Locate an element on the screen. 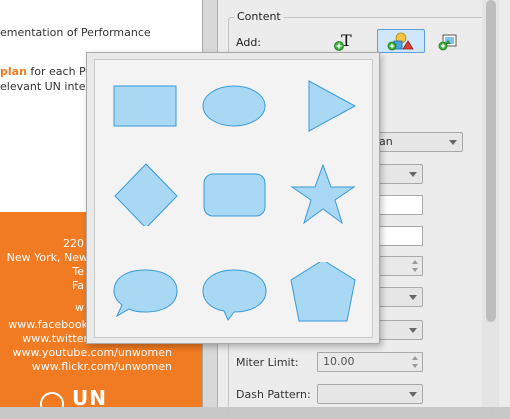  add-text-button: T is located at coordinates (344, 42).